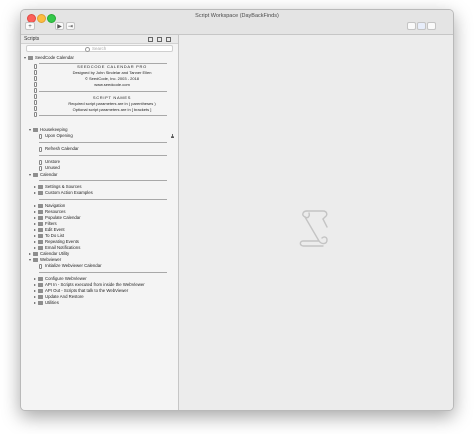 This screenshot has width=474, height=434. What do you see at coordinates (69, 192) in the screenshot?
I see `folder-label: Custom Action Examples` at bounding box center [69, 192].